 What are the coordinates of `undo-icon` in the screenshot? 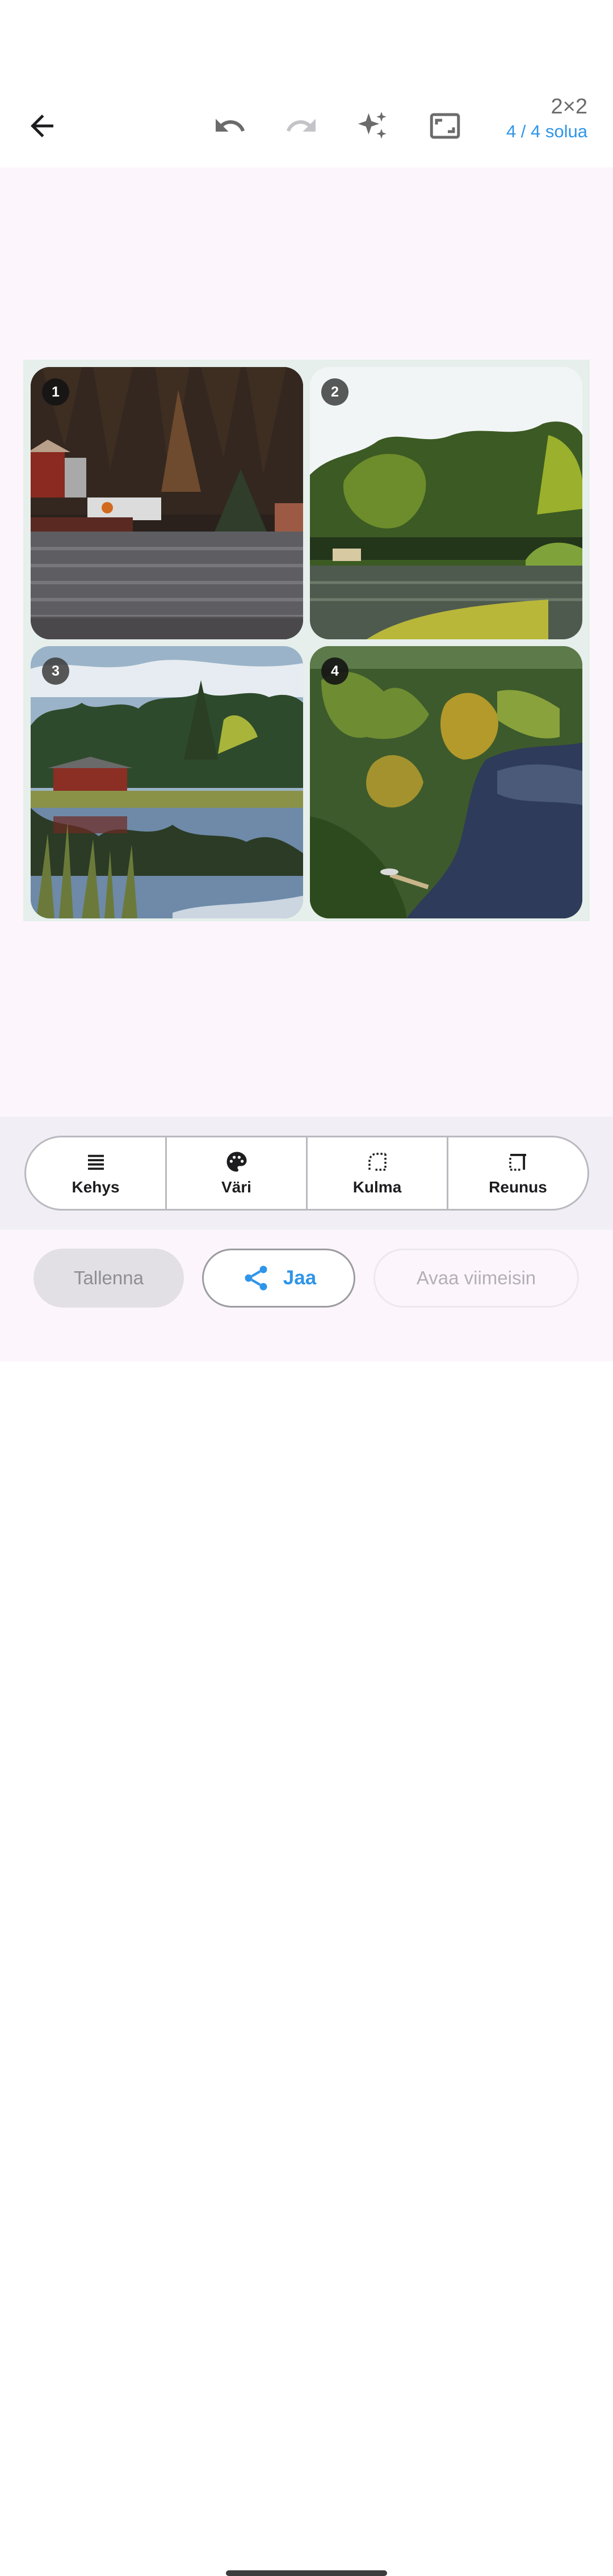 It's located at (230, 125).